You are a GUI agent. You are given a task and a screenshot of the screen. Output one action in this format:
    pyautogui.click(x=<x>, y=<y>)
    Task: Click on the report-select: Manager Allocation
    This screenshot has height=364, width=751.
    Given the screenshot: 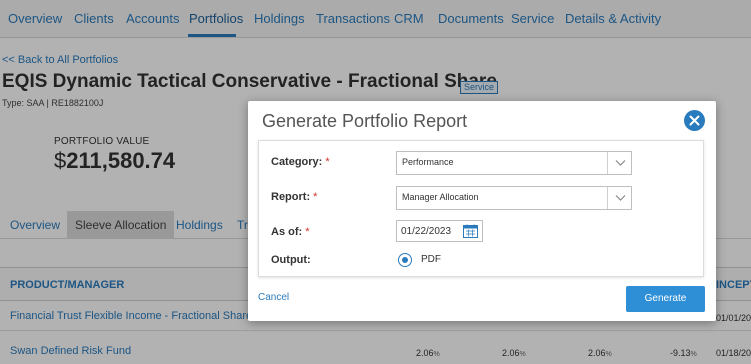 What is the action you would take?
    pyautogui.click(x=514, y=198)
    